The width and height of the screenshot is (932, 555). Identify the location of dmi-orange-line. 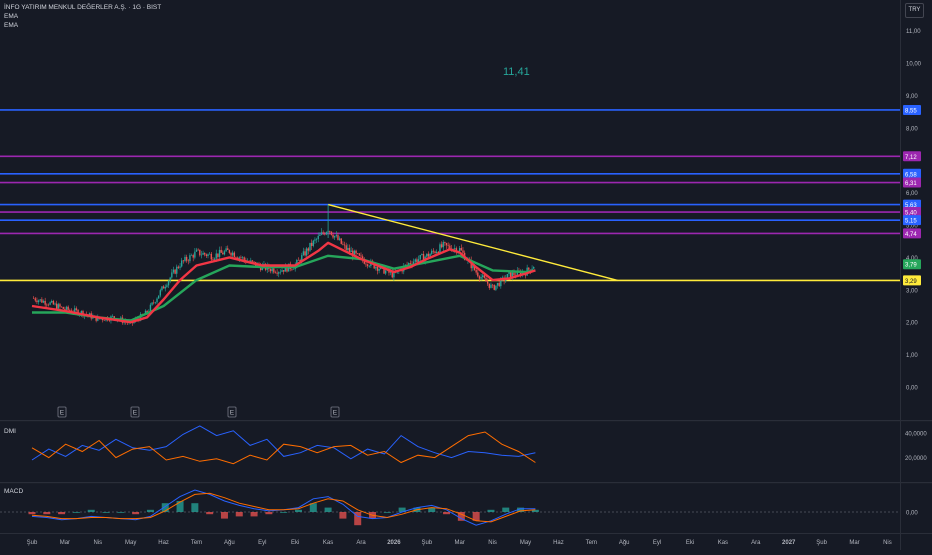
(283, 448).